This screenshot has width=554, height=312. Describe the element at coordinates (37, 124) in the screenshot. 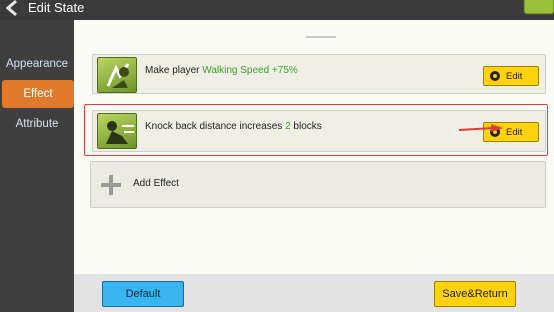

I see `tab-attribute: Attribute` at that location.